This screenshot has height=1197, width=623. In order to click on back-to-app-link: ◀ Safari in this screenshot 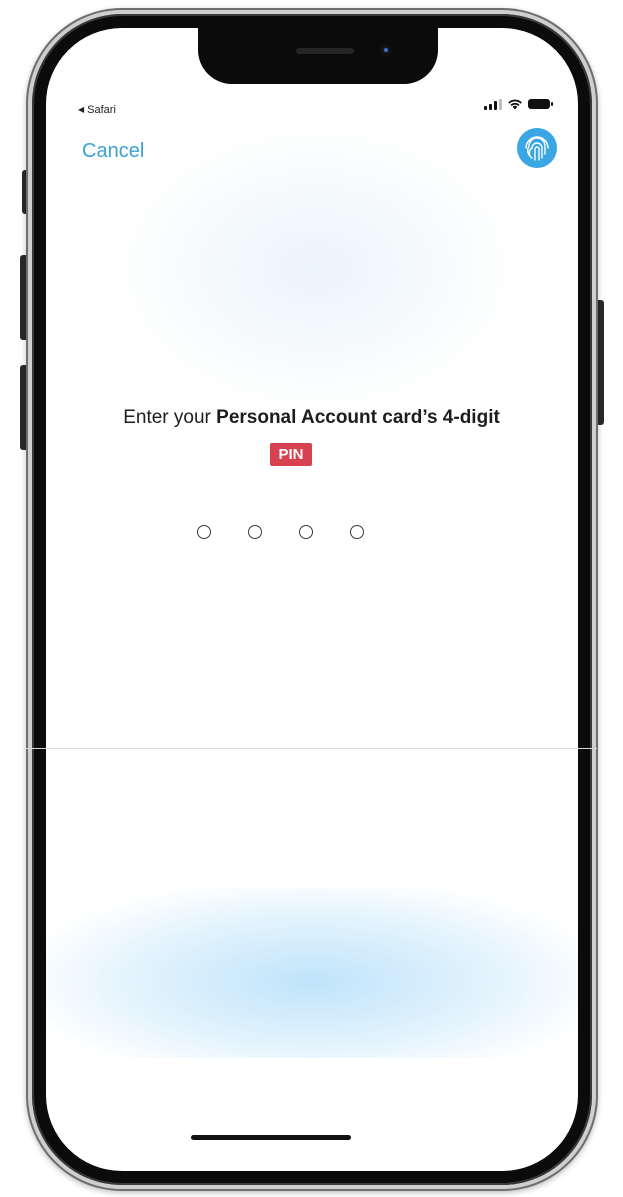, I will do `click(97, 110)`.